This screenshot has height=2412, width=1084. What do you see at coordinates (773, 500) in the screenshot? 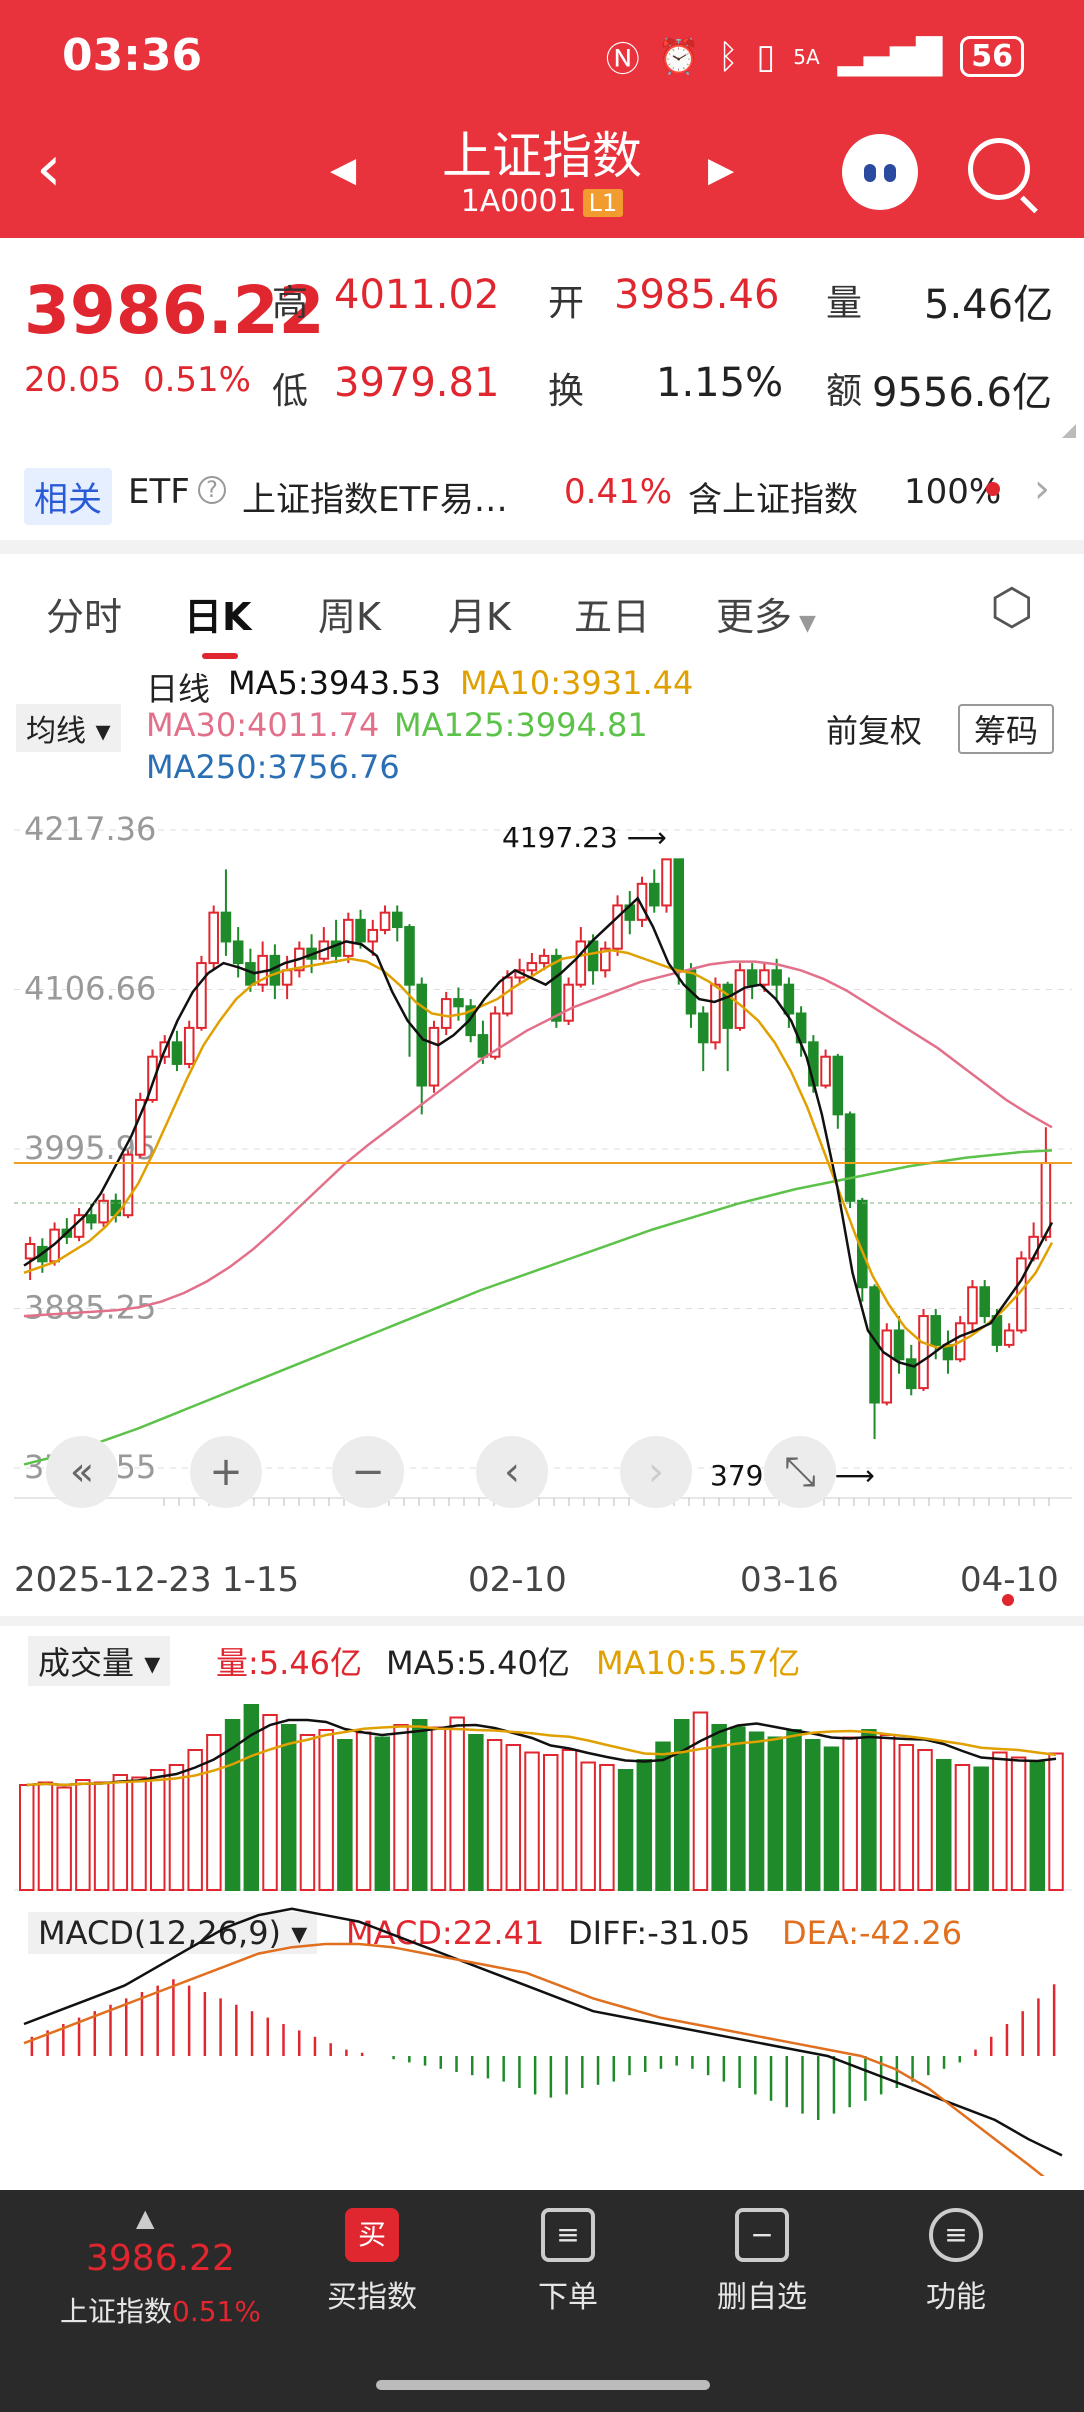
I see `contains-label: 含上证指数` at bounding box center [773, 500].